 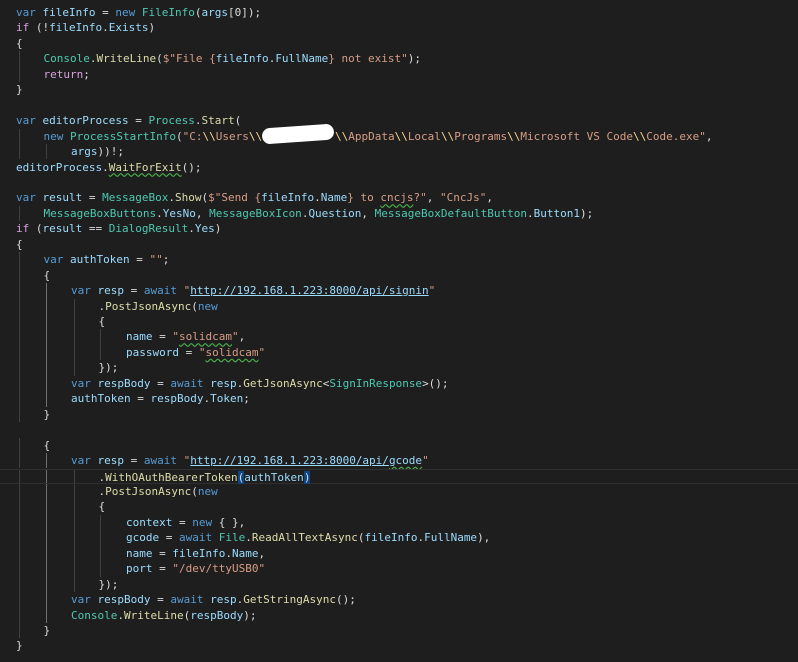 What do you see at coordinates (399, 476) in the screenshot?
I see `code-line: .WithOAuthBearerToken(authToken)` at bounding box center [399, 476].